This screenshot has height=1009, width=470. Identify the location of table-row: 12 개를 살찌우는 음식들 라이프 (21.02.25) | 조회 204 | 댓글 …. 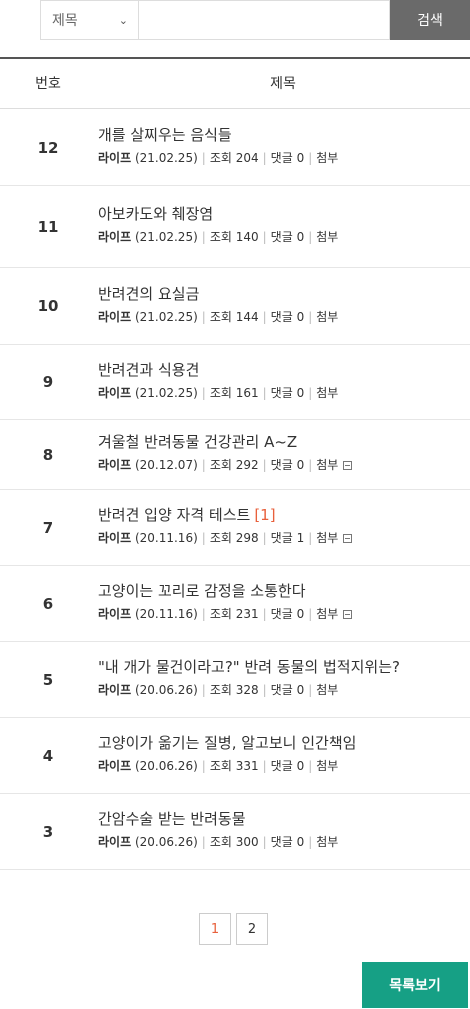
(235, 148).